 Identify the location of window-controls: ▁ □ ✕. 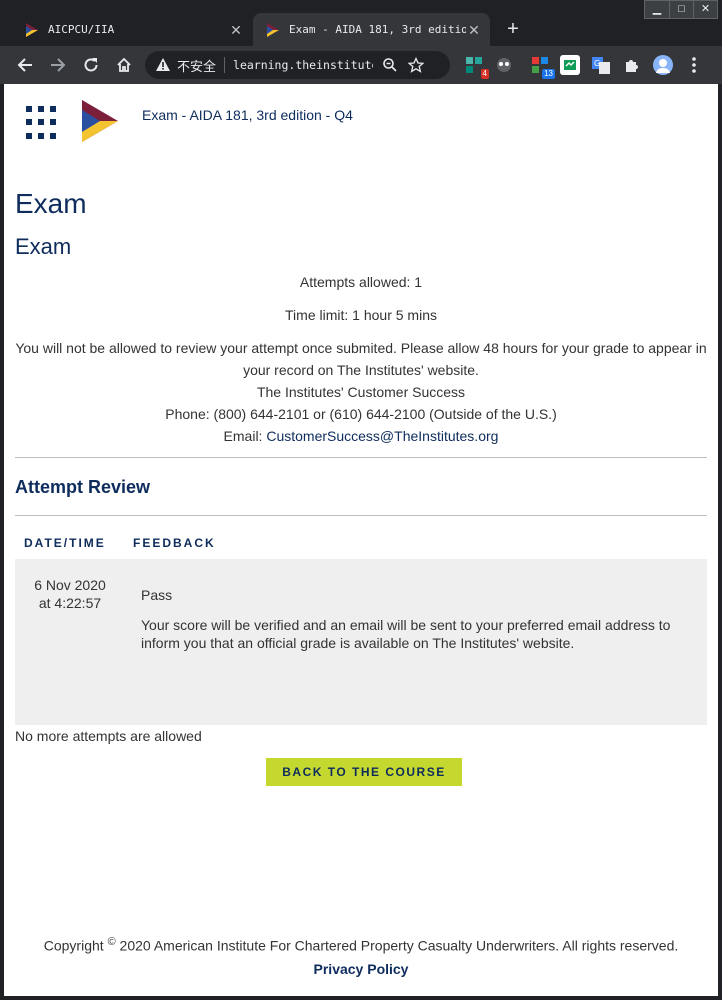
(681, 9).